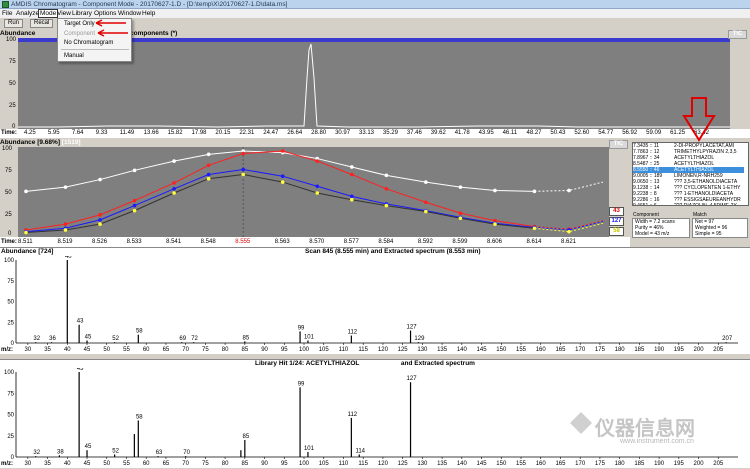  What do you see at coordinates (353, 415) in the screenshot?
I see `spectrum-peak-label: 112` at bounding box center [353, 415].